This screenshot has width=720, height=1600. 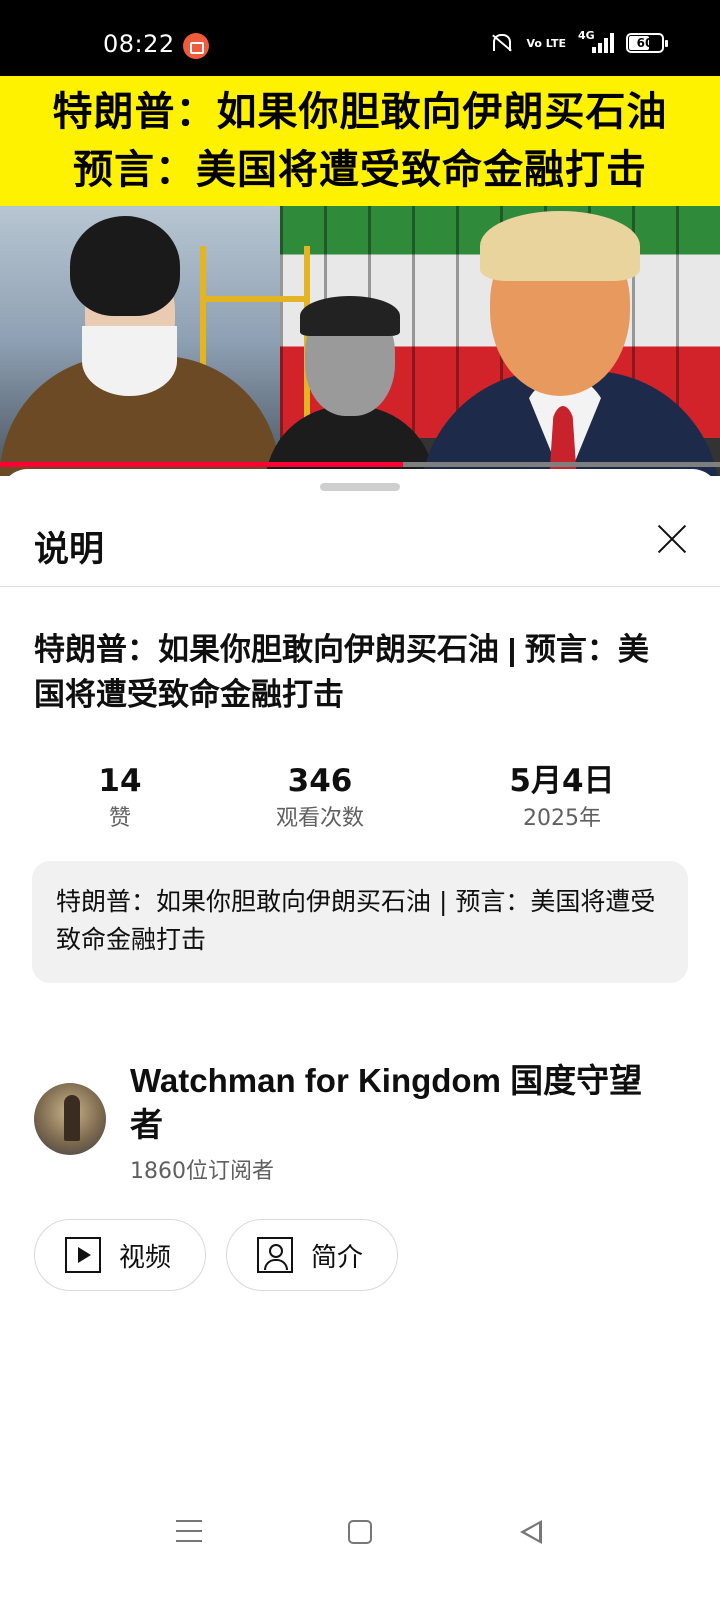 I want to click on system-nav-bar, so click(x=360, y=1560).